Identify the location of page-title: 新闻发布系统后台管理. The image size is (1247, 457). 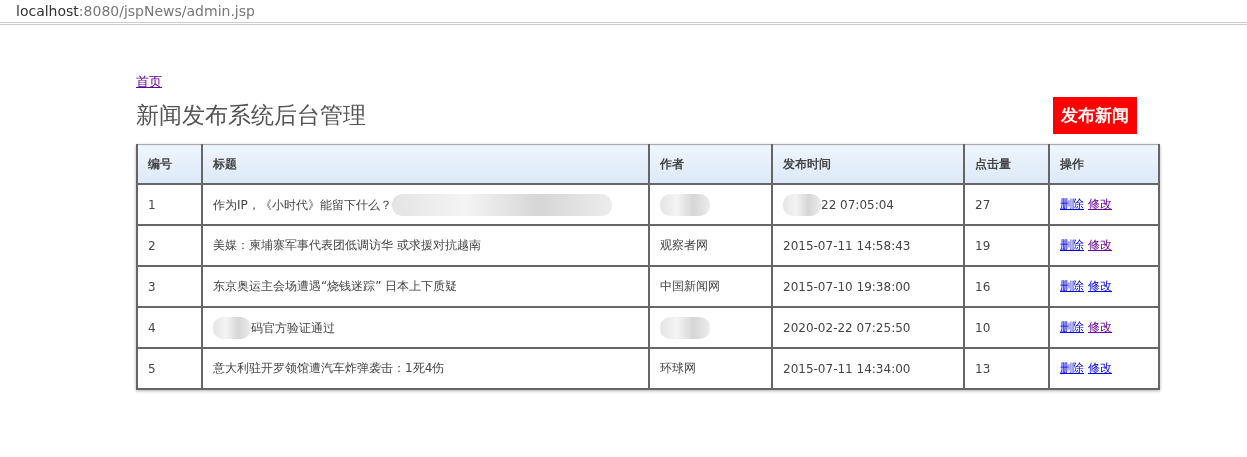
(251, 115).